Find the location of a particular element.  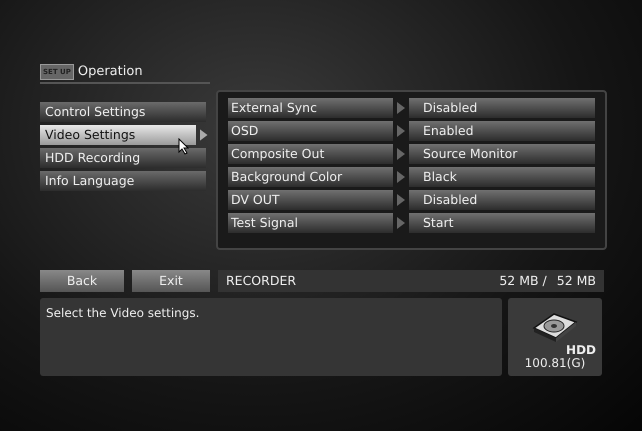

menu-item: Info Language is located at coordinates (123, 181).